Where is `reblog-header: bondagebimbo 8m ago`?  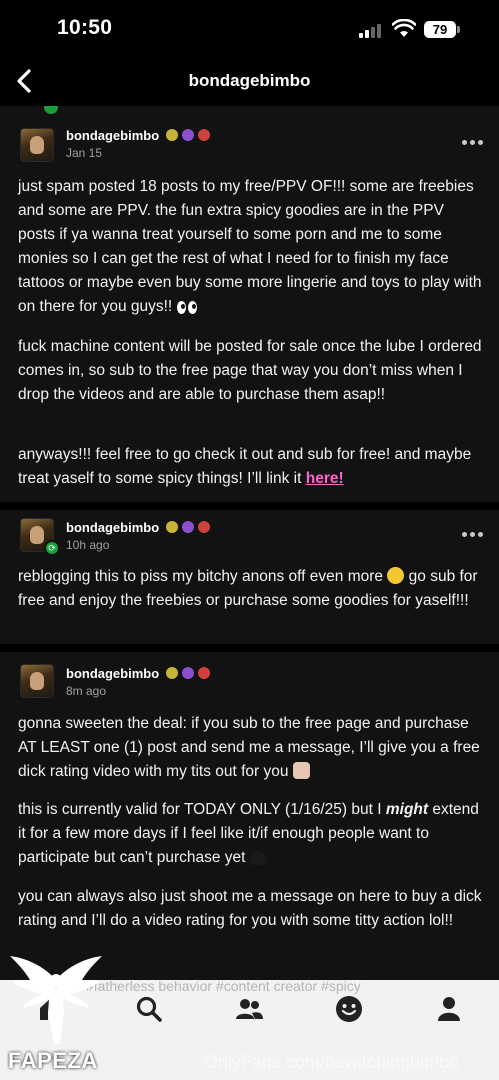 reblog-header: bondagebimbo 8m ago is located at coordinates (249, 682).